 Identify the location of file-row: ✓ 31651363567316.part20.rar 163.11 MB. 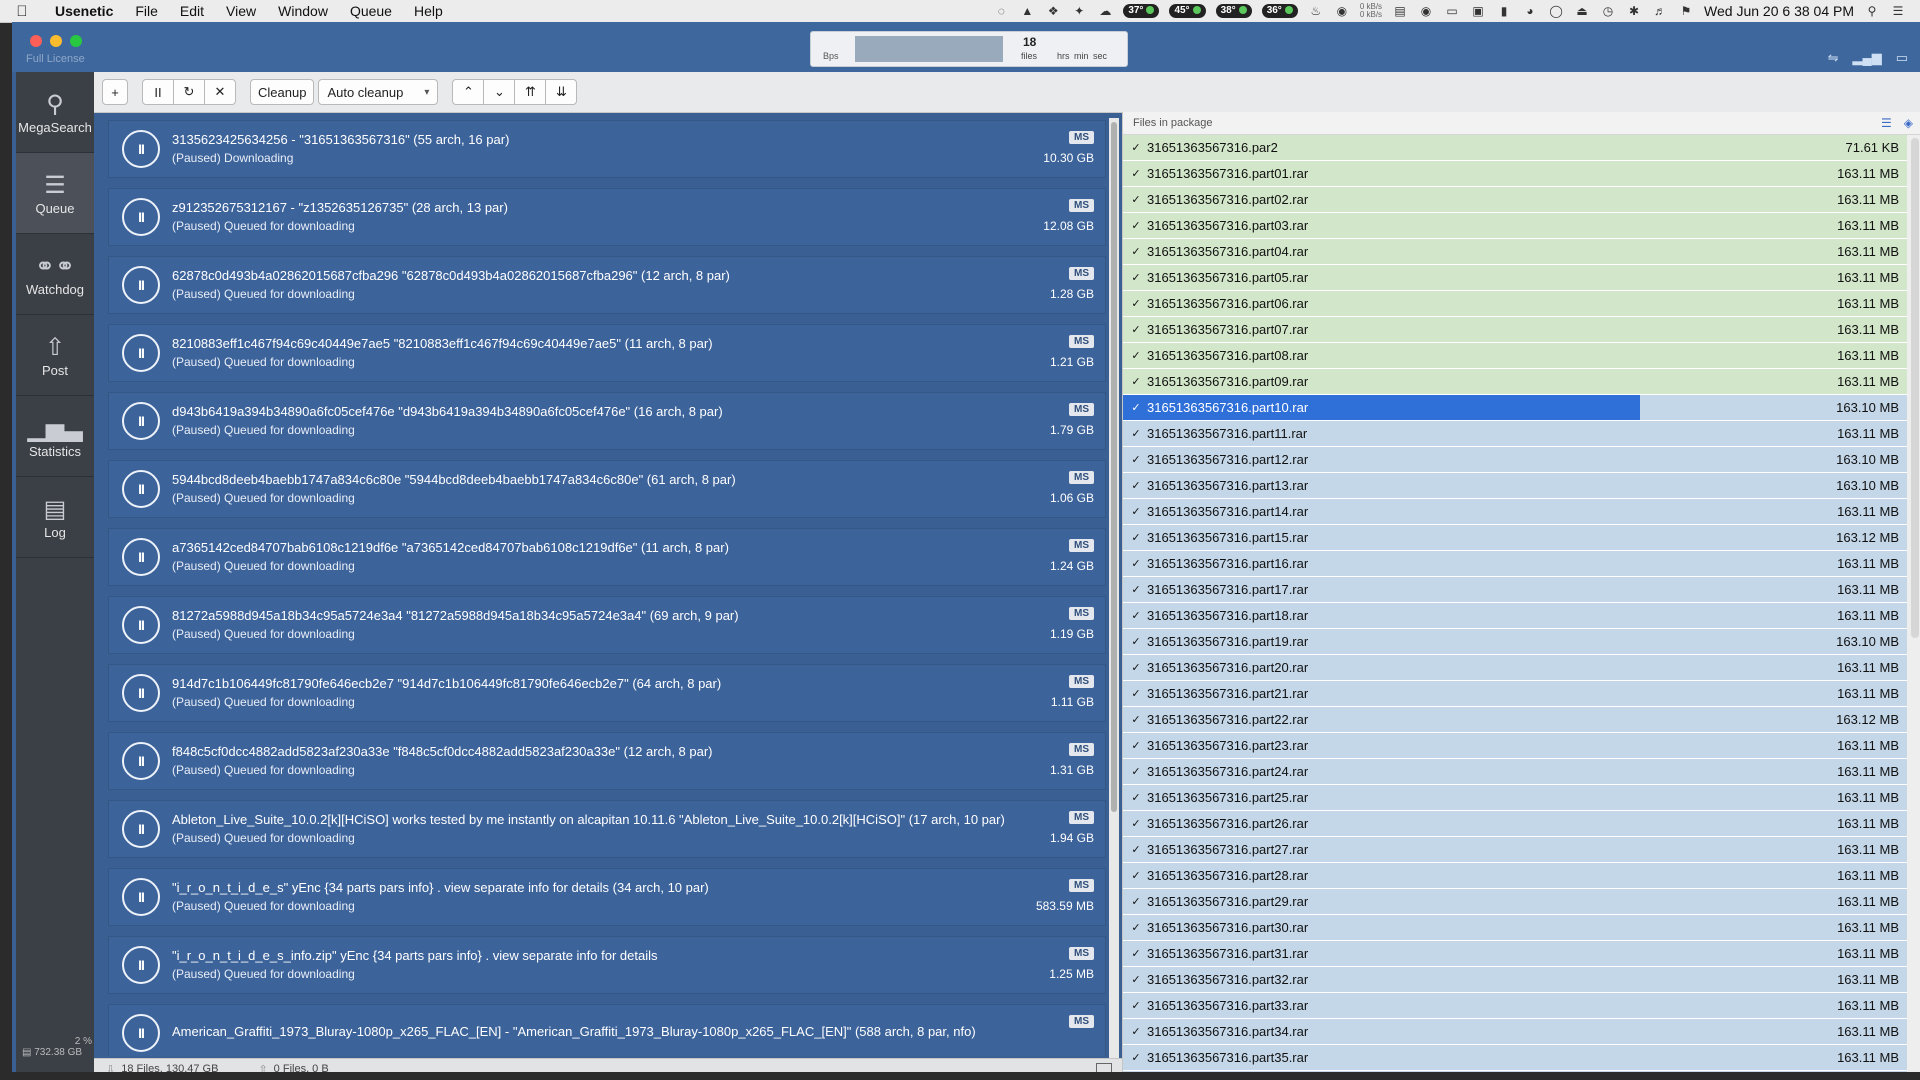
(1515, 668).